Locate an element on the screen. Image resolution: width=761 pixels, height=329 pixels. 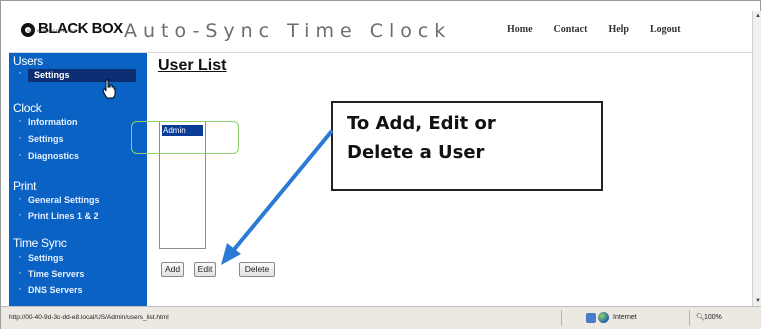
zoom-level: 100% is located at coordinates (713, 317).